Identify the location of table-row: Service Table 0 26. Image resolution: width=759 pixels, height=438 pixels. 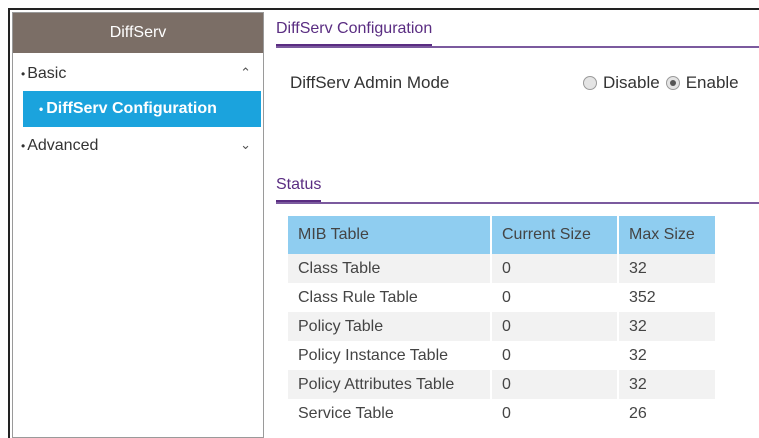
(502, 413).